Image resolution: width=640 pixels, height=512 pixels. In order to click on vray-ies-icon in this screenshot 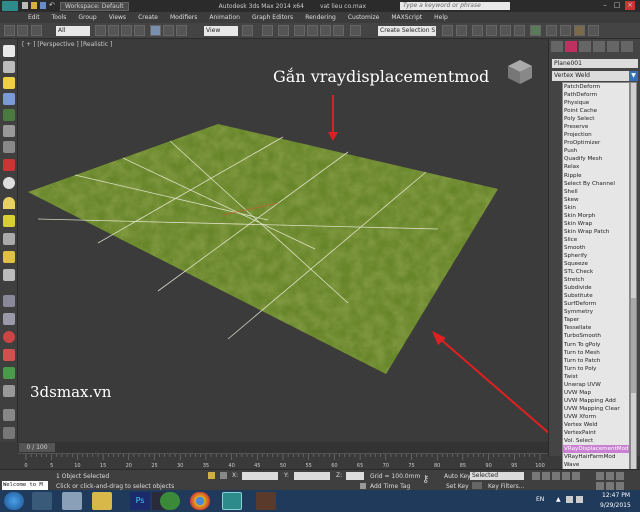, I will do `click(9, 221)`.